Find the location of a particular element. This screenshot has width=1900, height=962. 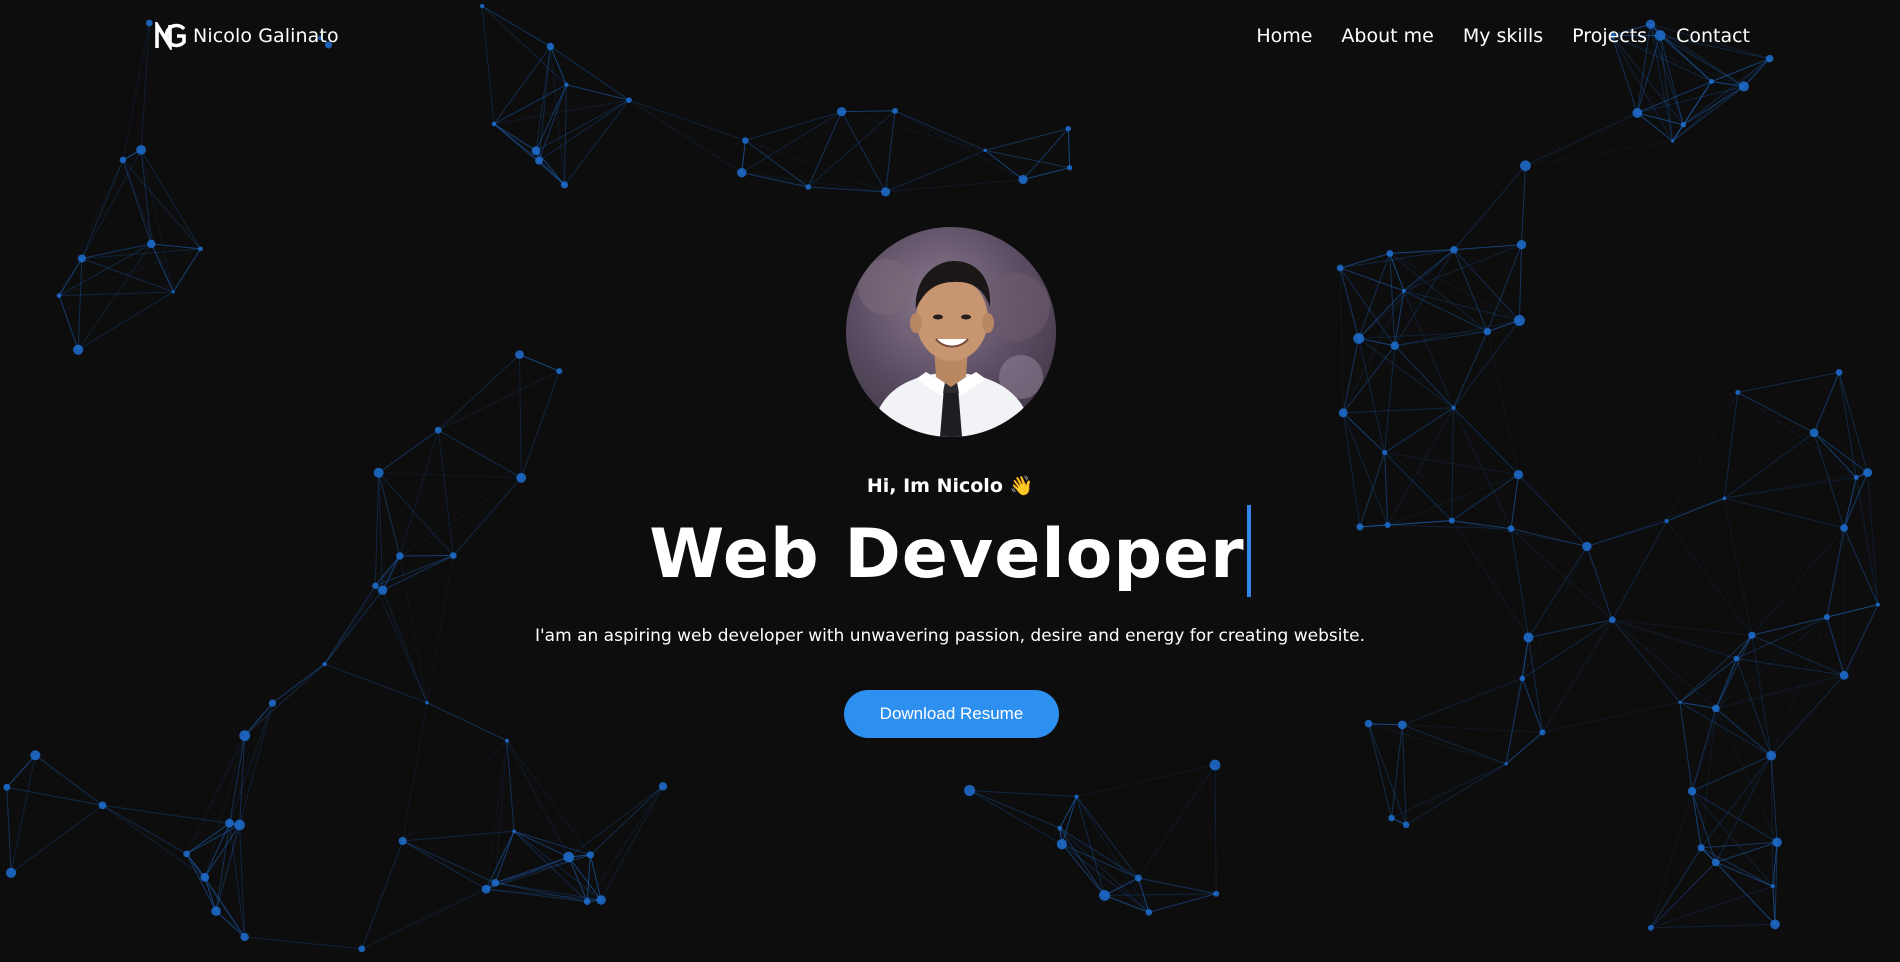

typing-cursor is located at coordinates (1248, 551).